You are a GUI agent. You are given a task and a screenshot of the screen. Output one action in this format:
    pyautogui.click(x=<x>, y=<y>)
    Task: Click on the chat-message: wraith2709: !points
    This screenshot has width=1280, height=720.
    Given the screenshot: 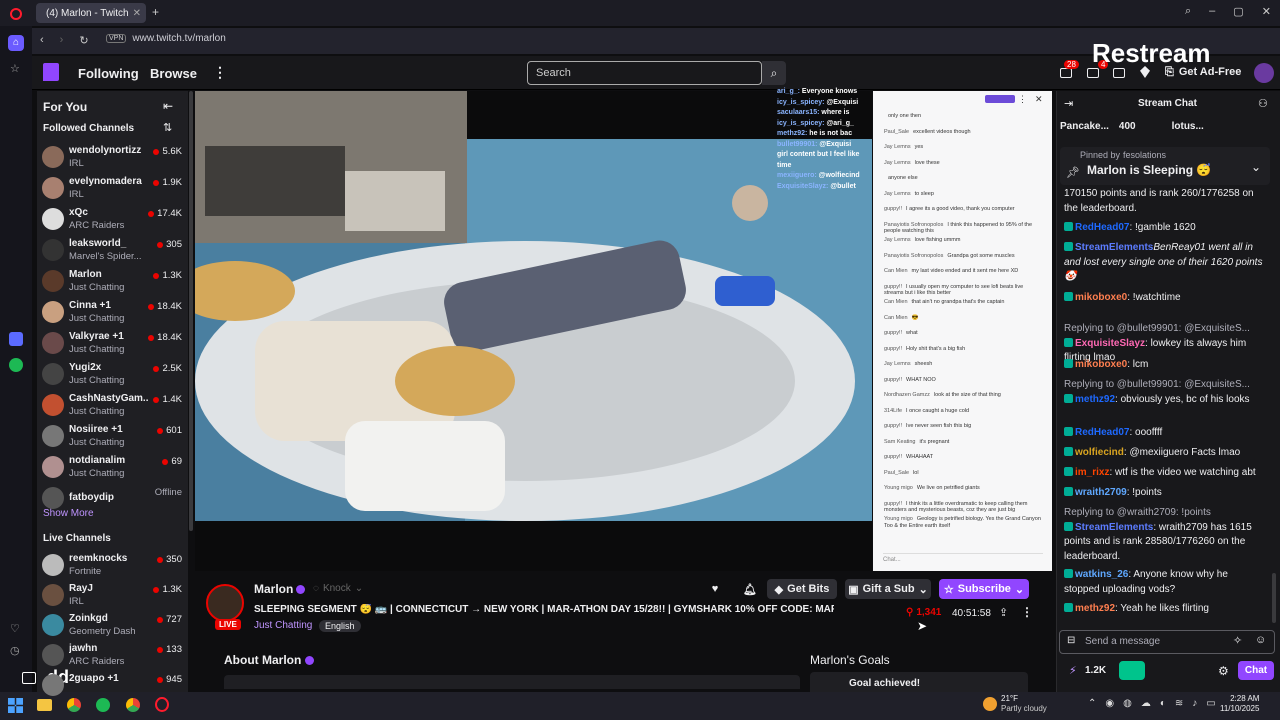 What is the action you would take?
    pyautogui.click(x=1164, y=493)
    